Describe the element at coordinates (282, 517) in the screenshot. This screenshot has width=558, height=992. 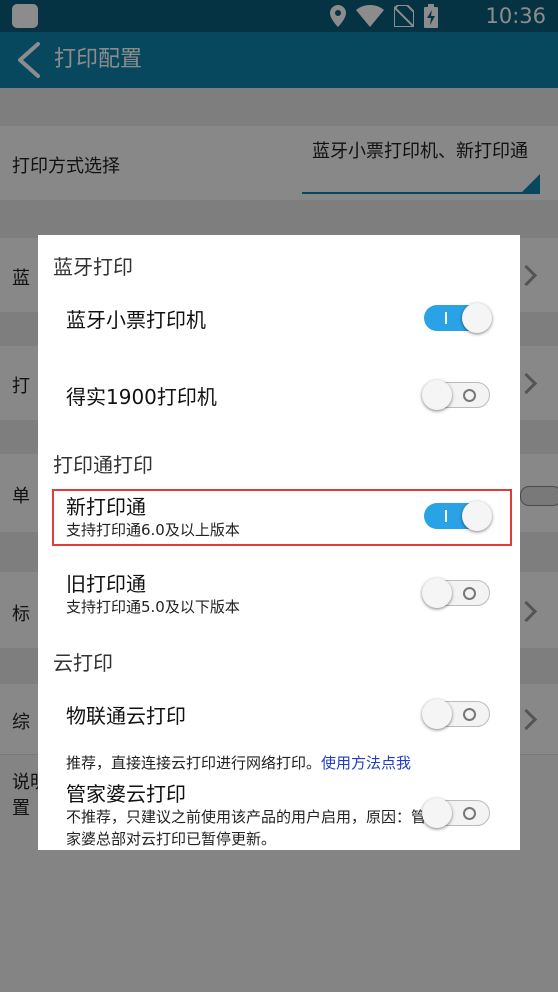
I see `highlight-box` at that location.